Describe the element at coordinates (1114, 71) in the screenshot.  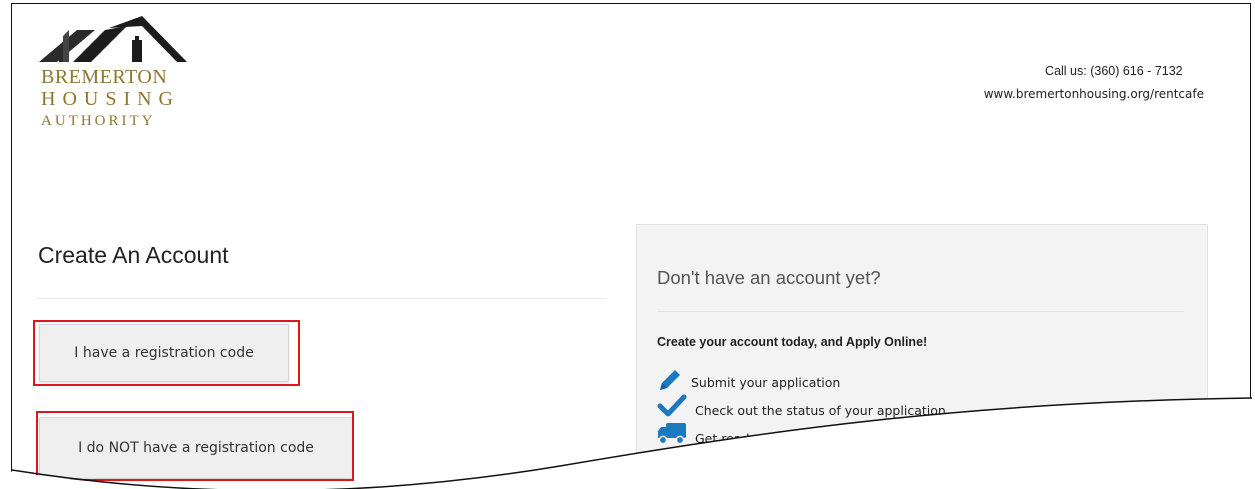
I see `phone-number: Call us: (360) 616 - 7132` at that location.